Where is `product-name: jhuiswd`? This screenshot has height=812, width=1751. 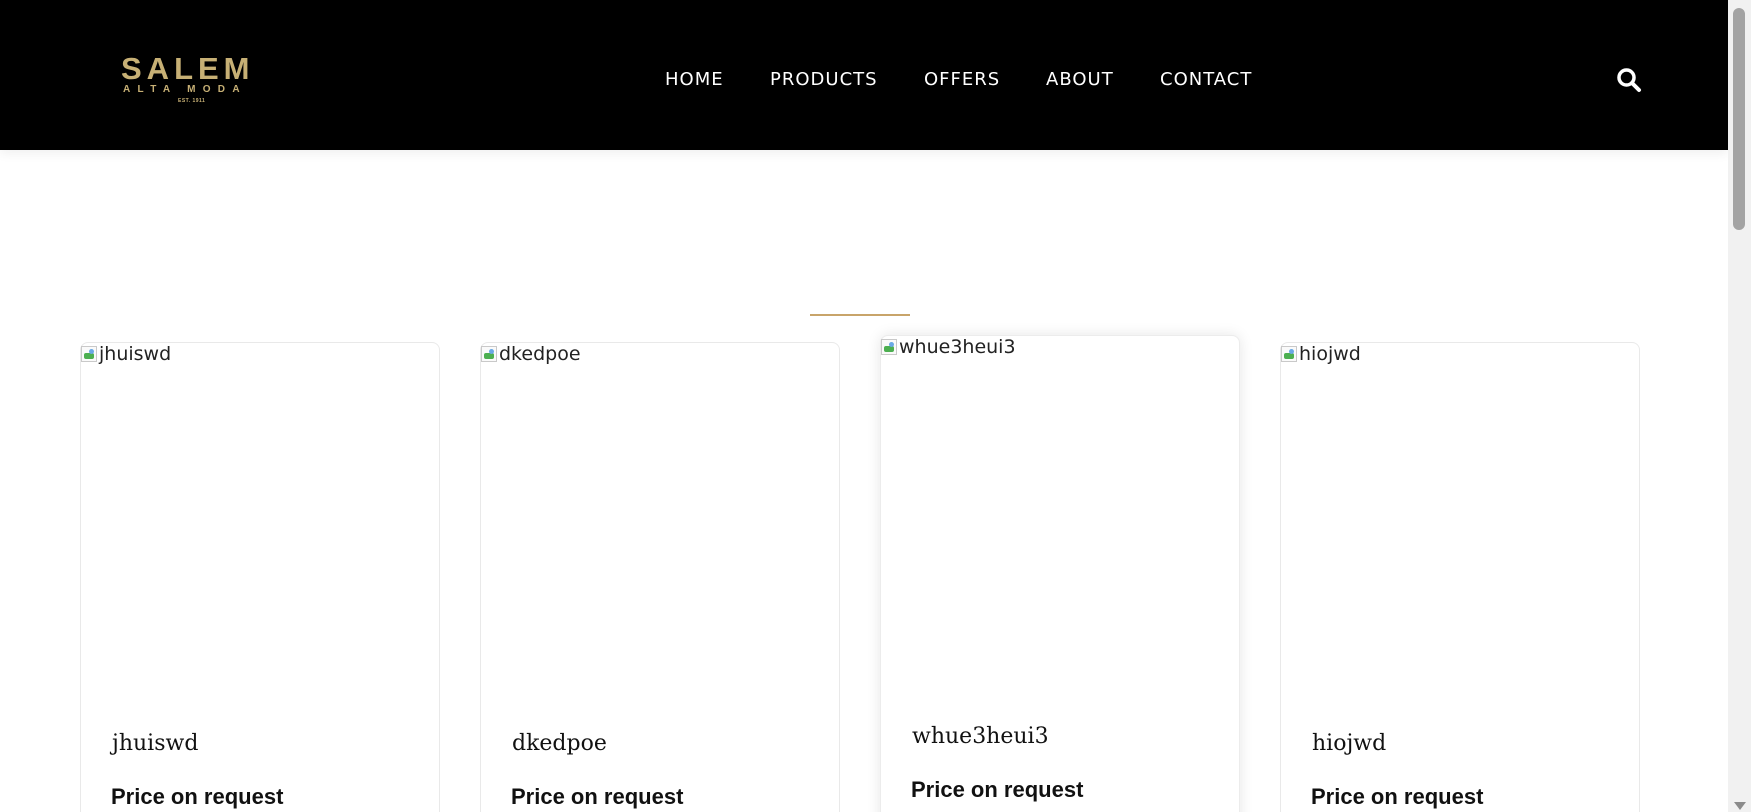 product-name: jhuiswd is located at coordinates (155, 744).